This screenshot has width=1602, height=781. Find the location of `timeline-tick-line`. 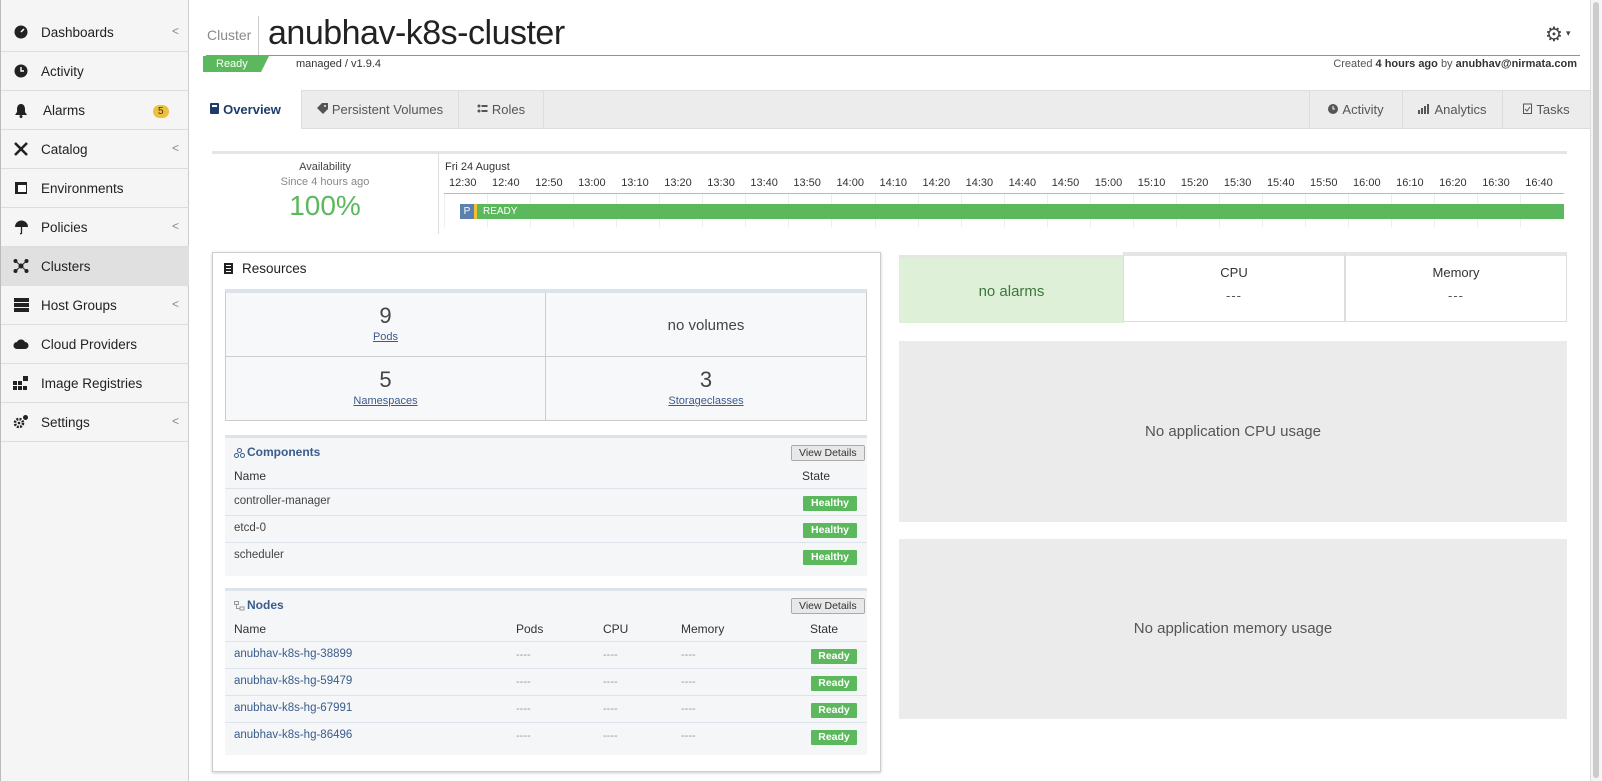

timeline-tick-line is located at coordinates (444, 210).